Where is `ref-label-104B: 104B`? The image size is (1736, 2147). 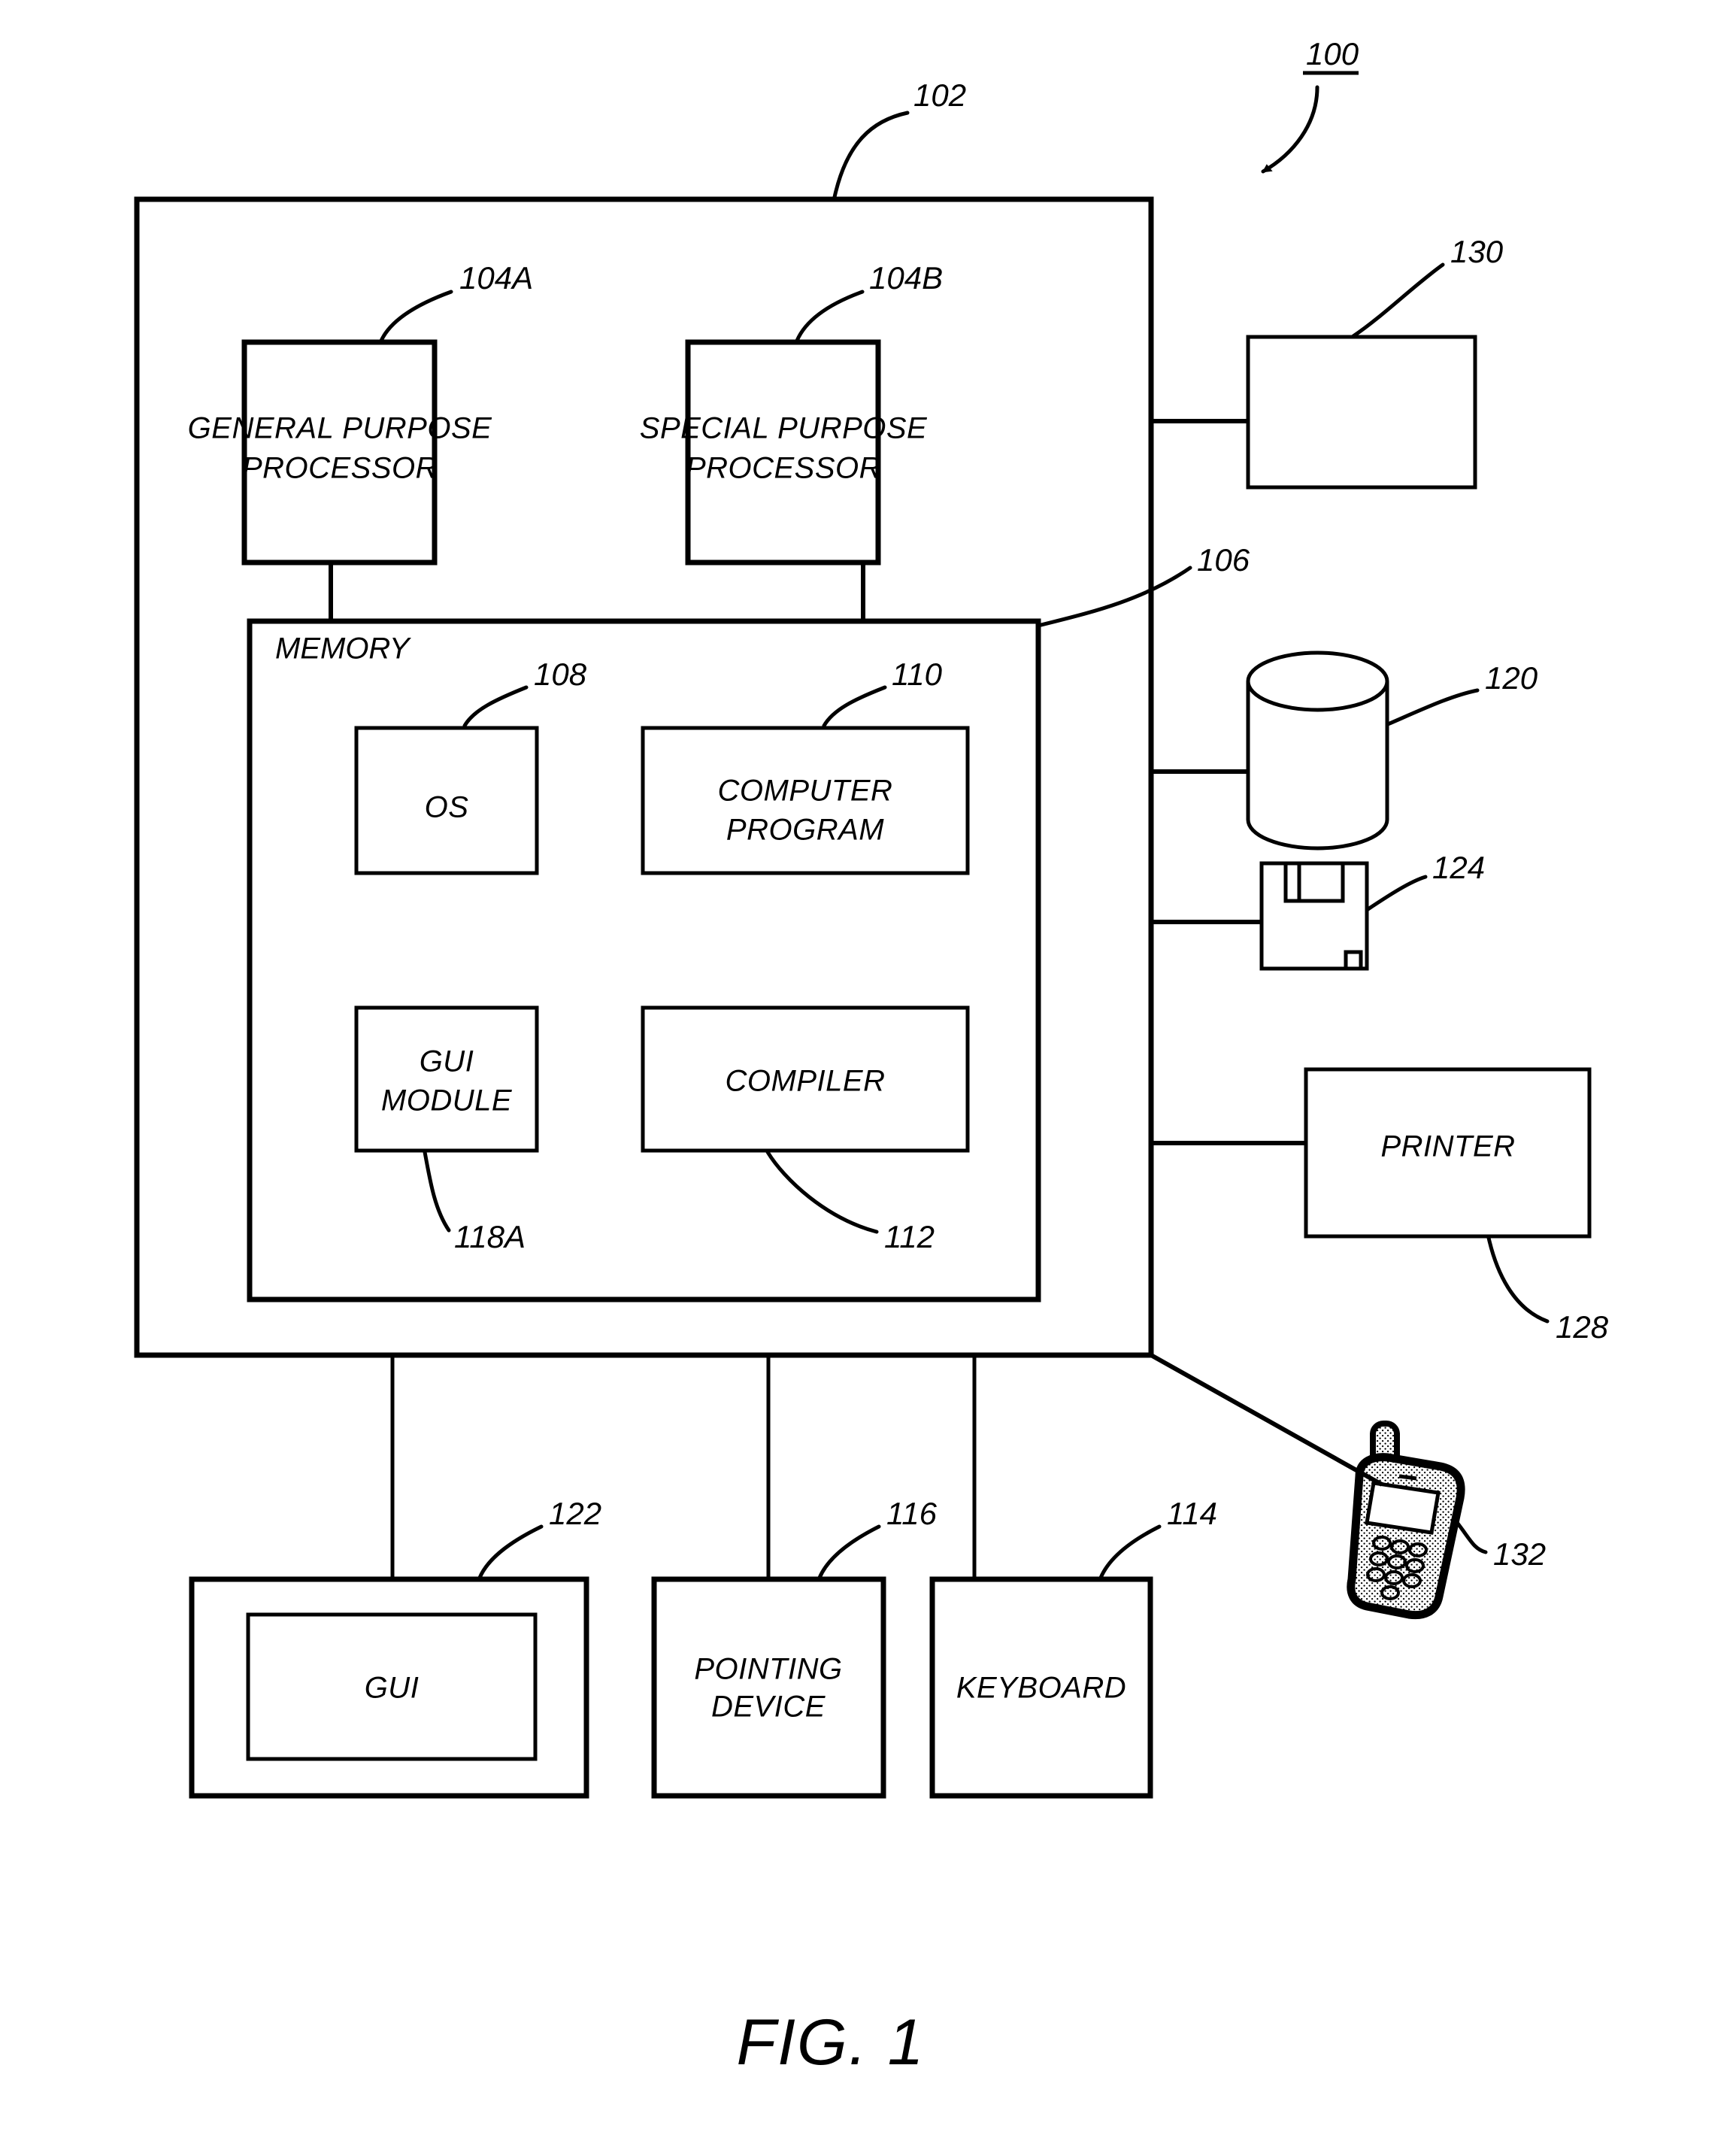 ref-label-104B: 104B is located at coordinates (906, 278).